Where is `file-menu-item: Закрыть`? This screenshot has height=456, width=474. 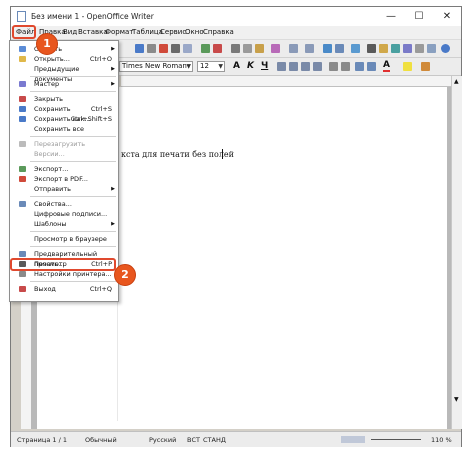 file-menu-item: Закрыть is located at coordinates (64, 99).